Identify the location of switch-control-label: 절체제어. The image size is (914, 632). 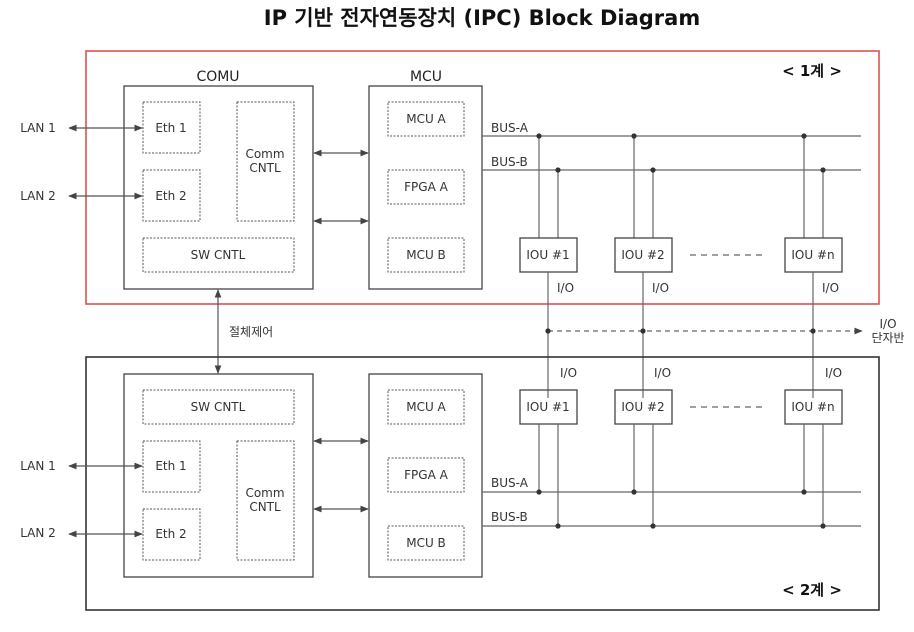
(251, 332).